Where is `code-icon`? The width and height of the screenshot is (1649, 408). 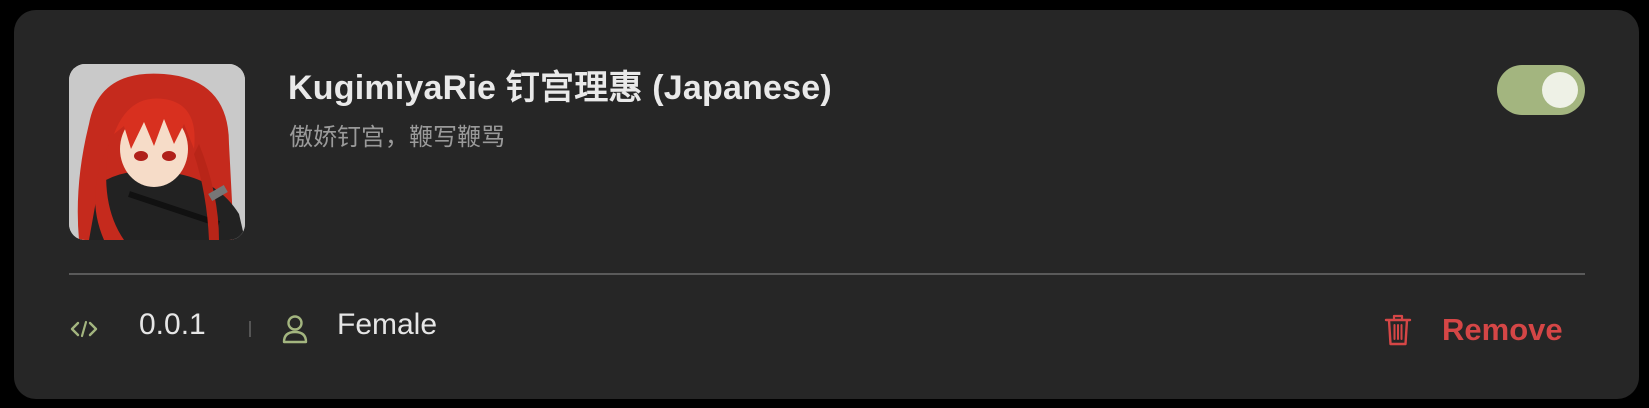
code-icon is located at coordinates (84, 329).